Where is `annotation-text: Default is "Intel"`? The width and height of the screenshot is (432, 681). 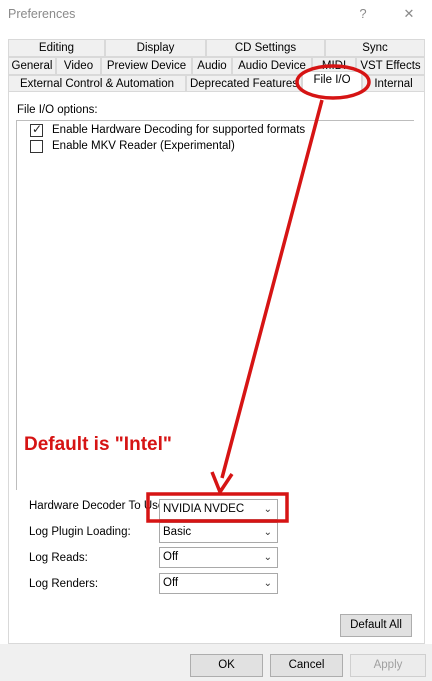 annotation-text: Default is "Intel" is located at coordinates (98, 444).